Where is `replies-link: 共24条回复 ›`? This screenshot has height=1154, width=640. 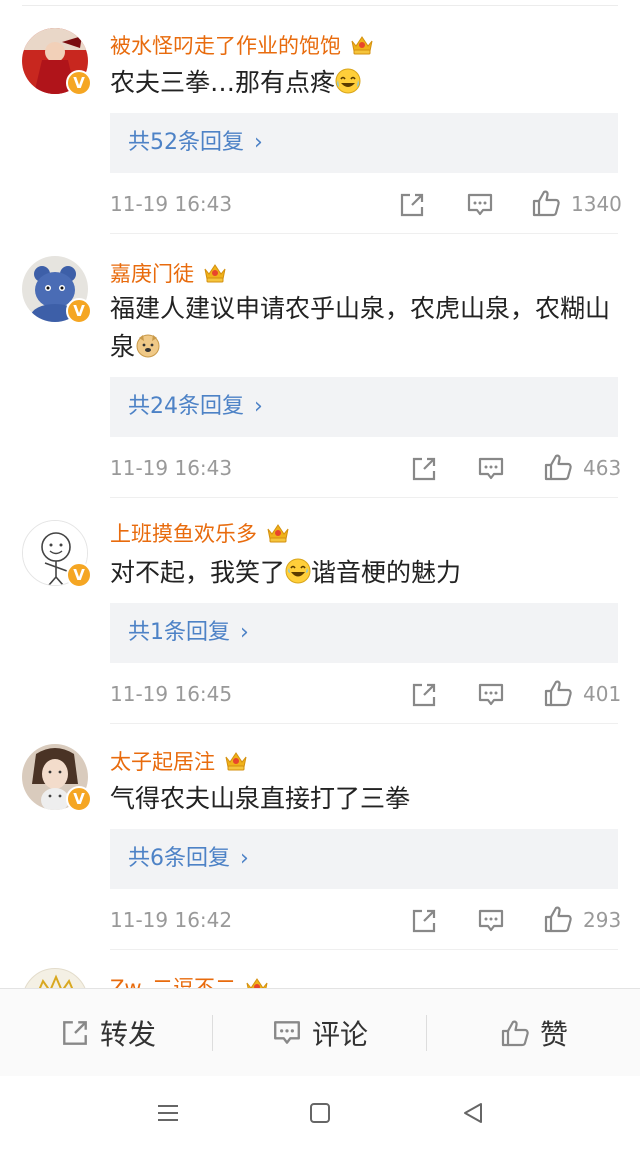
replies-link: 共24条回复 › is located at coordinates (364, 407).